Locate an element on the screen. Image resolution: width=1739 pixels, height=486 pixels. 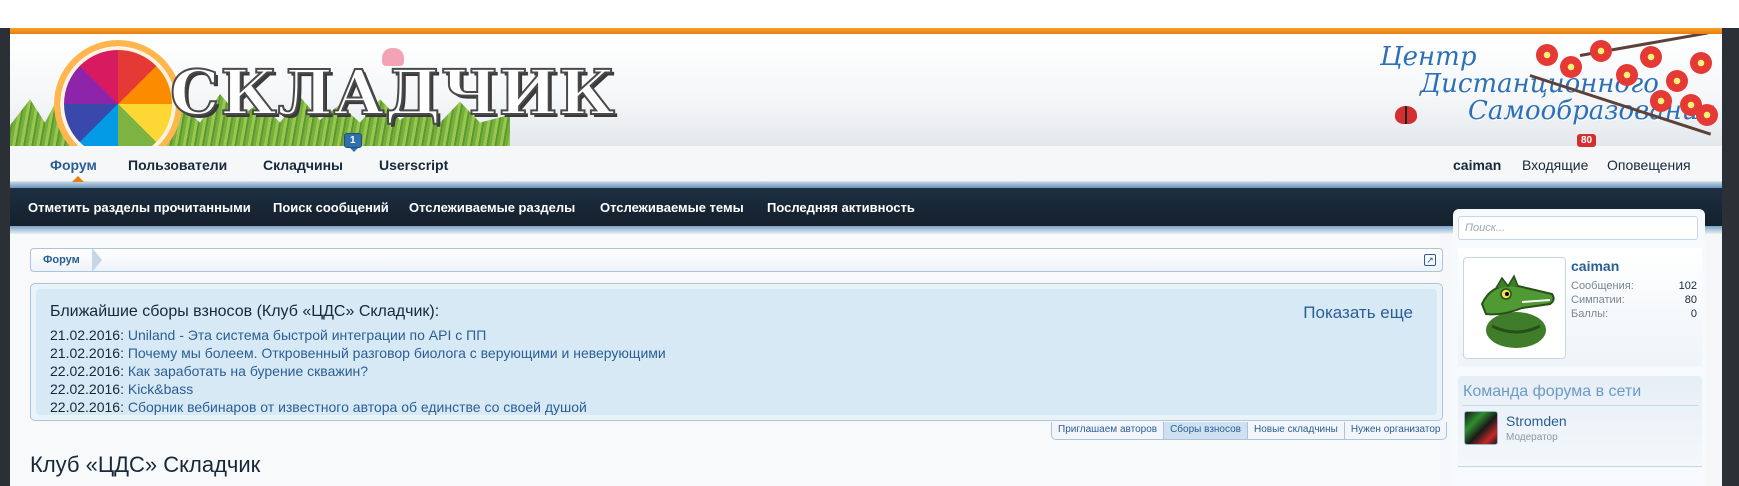
inbox-link: Входящие is located at coordinates (1555, 165).